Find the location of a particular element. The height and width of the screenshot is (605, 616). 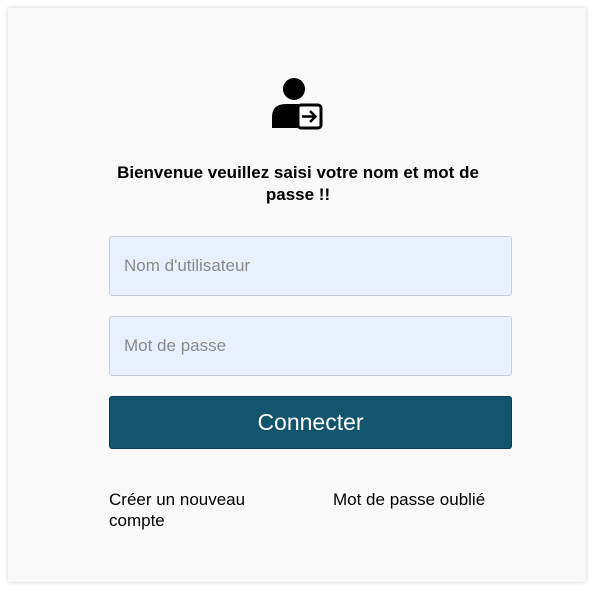

forgot-password-link: Mot de passe oublié is located at coordinates (413, 499).